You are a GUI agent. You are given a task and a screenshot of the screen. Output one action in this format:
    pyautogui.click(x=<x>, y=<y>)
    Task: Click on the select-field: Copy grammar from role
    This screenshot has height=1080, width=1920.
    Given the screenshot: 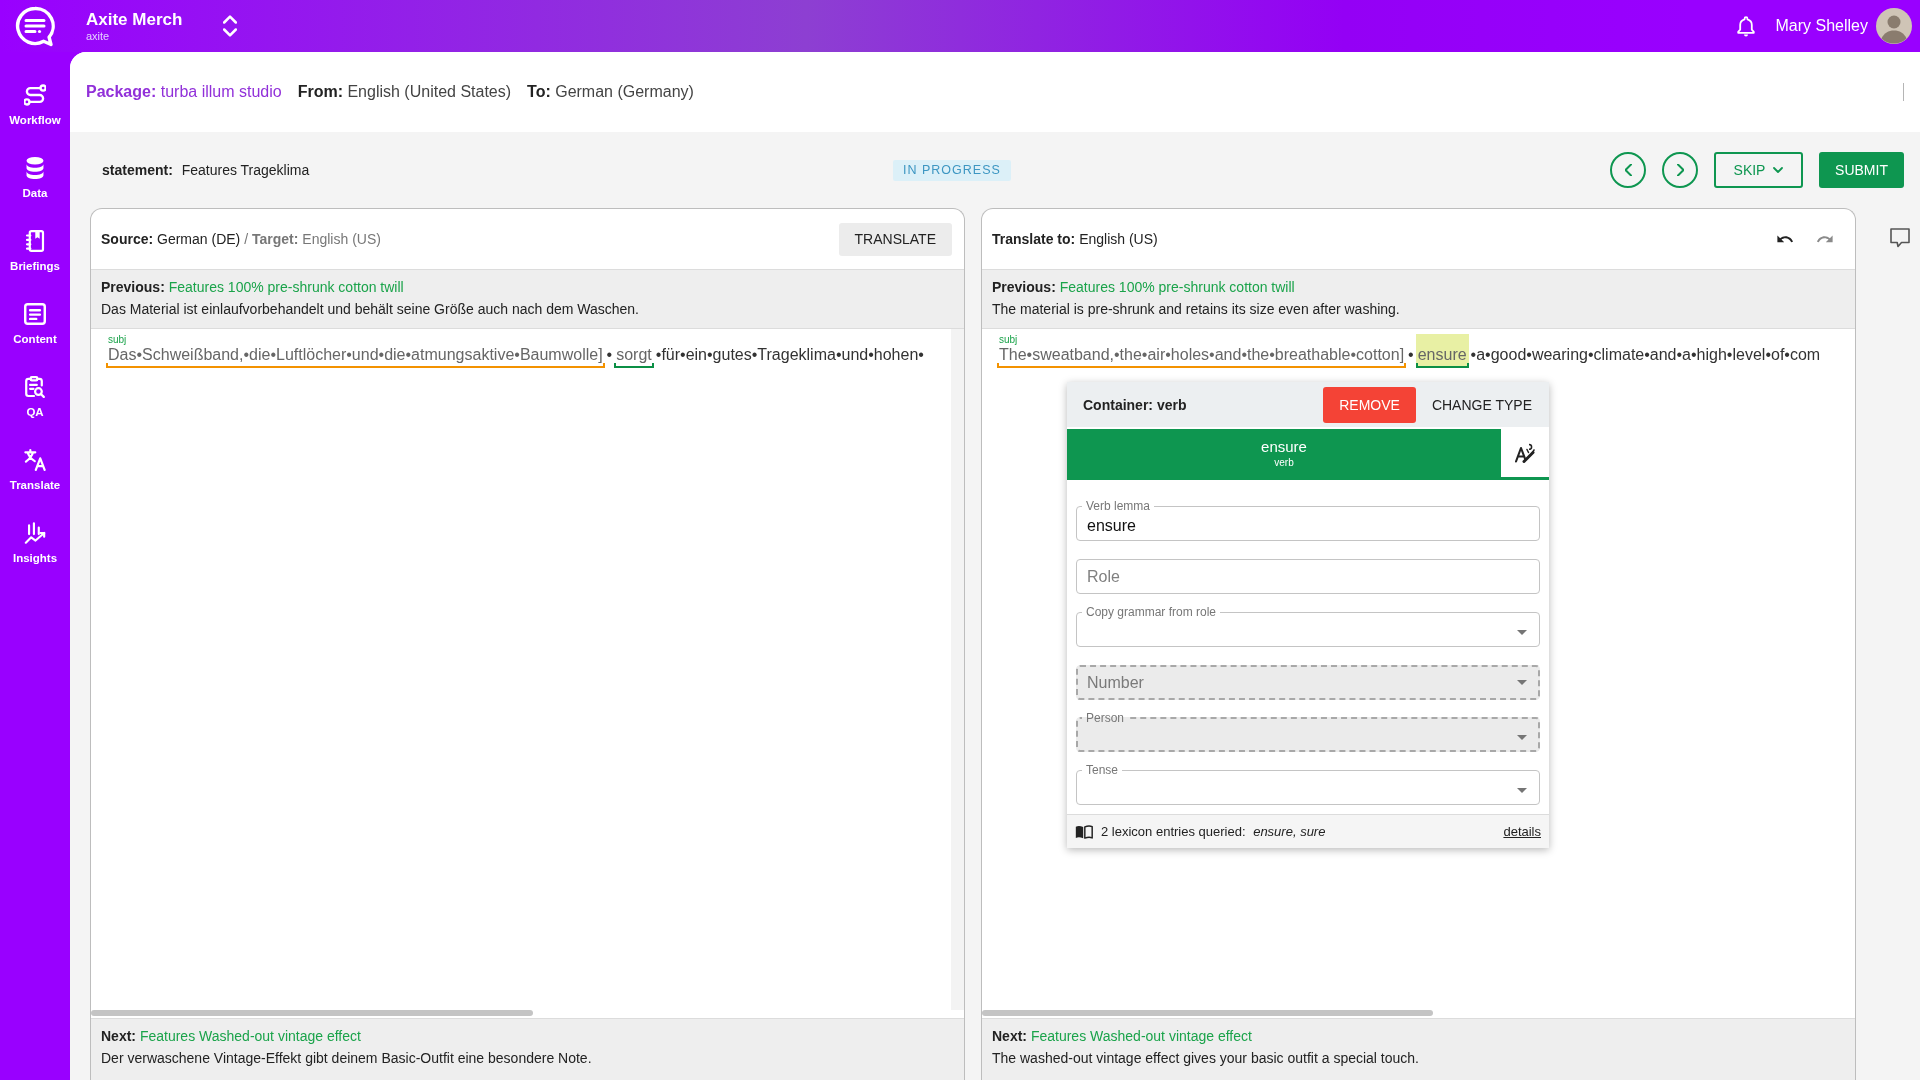 What is the action you would take?
    pyautogui.click(x=1308, y=626)
    